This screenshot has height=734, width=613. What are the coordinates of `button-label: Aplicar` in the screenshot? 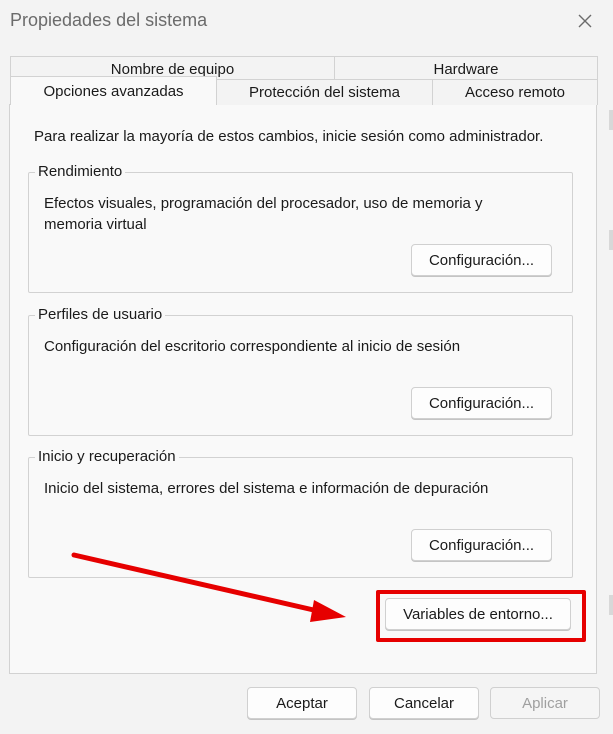 It's located at (545, 703).